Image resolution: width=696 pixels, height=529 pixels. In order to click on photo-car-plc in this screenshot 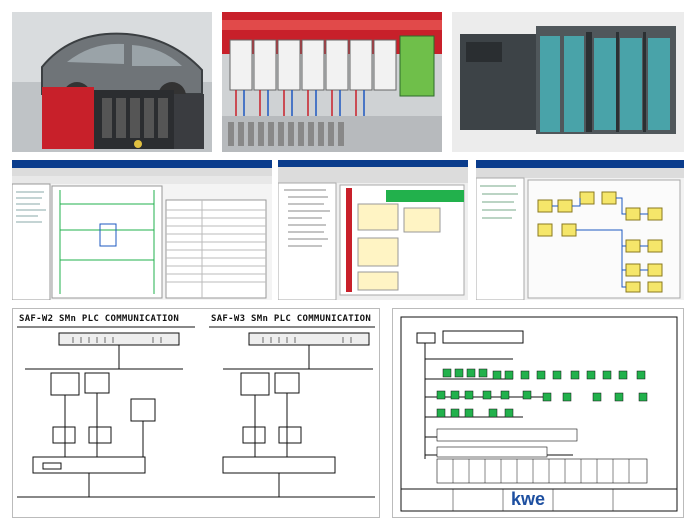, I will do `click(112, 82)`.